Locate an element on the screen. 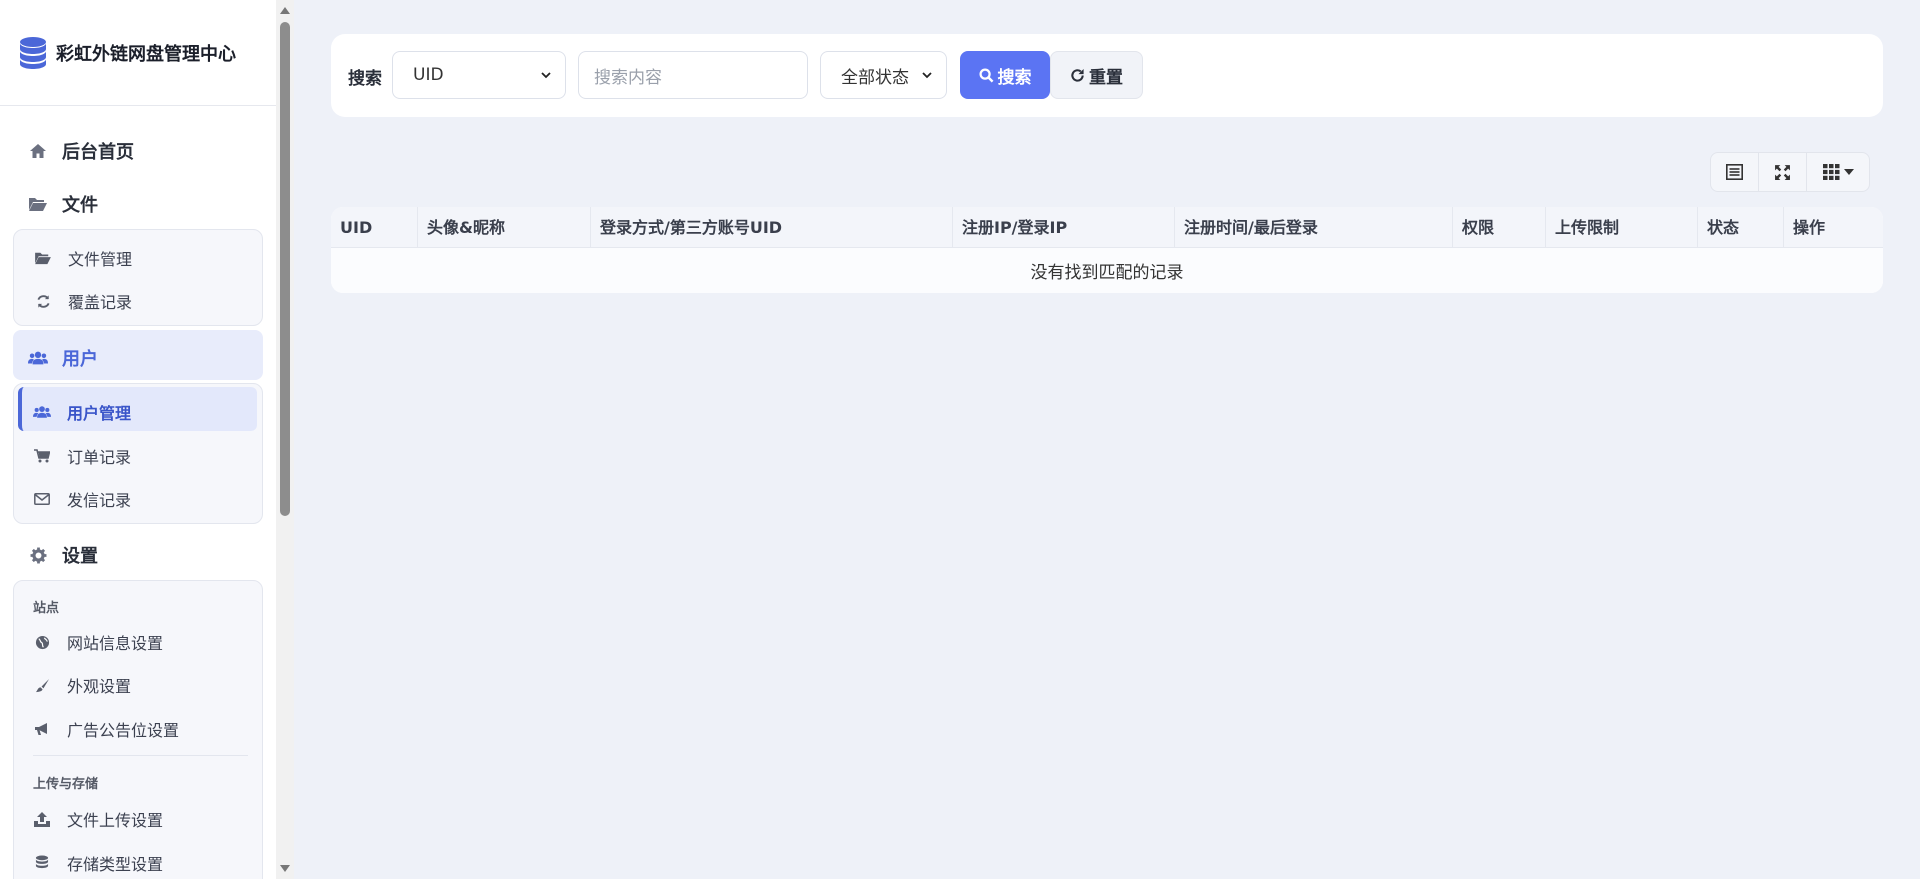 This screenshot has height=879, width=1920. column-header-permission: 权限 is located at coordinates (1498, 227).